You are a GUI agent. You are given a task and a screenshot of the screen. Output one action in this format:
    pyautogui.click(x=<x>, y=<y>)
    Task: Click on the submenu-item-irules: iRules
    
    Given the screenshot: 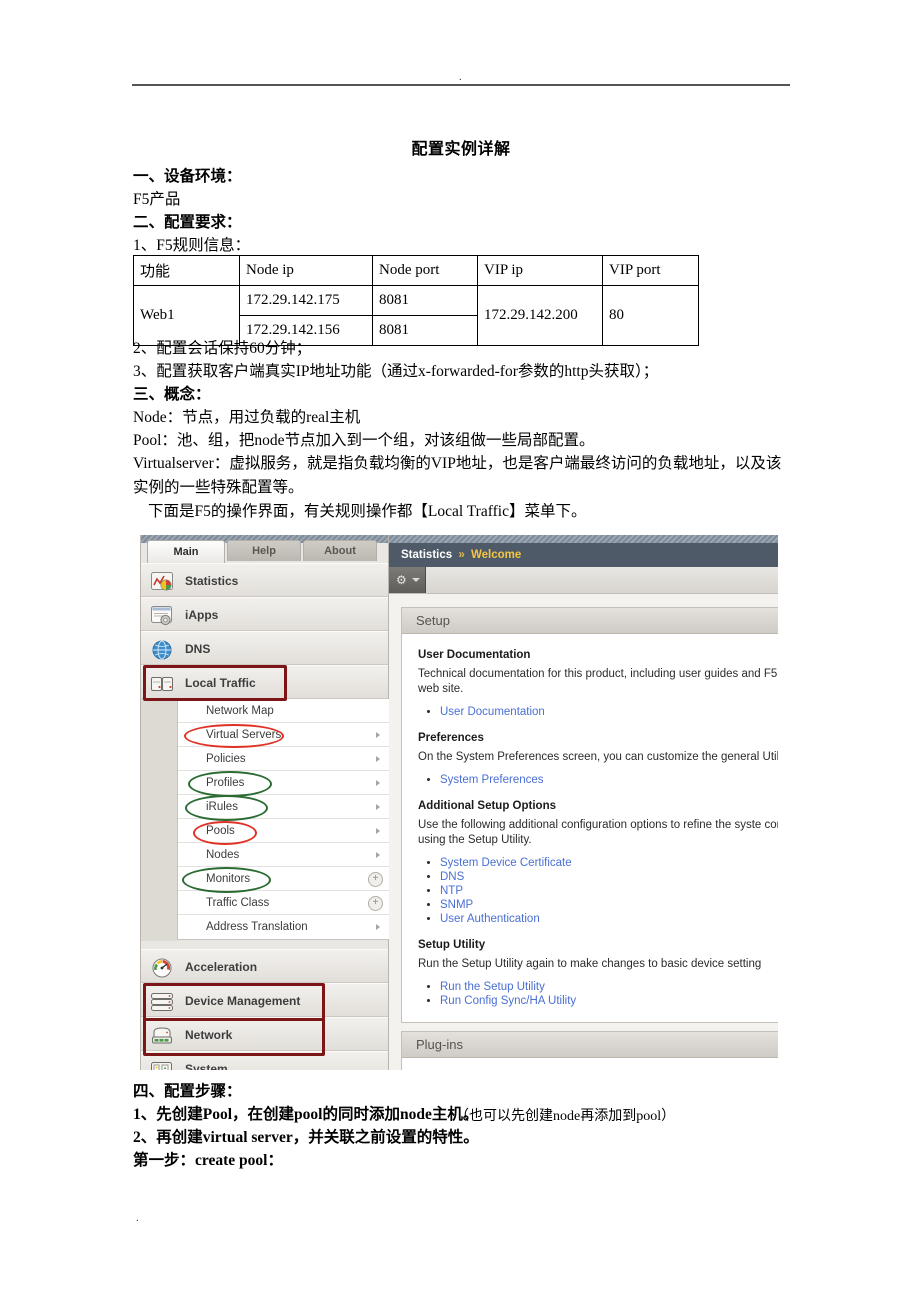 What is the action you would take?
    pyautogui.click(x=283, y=807)
    